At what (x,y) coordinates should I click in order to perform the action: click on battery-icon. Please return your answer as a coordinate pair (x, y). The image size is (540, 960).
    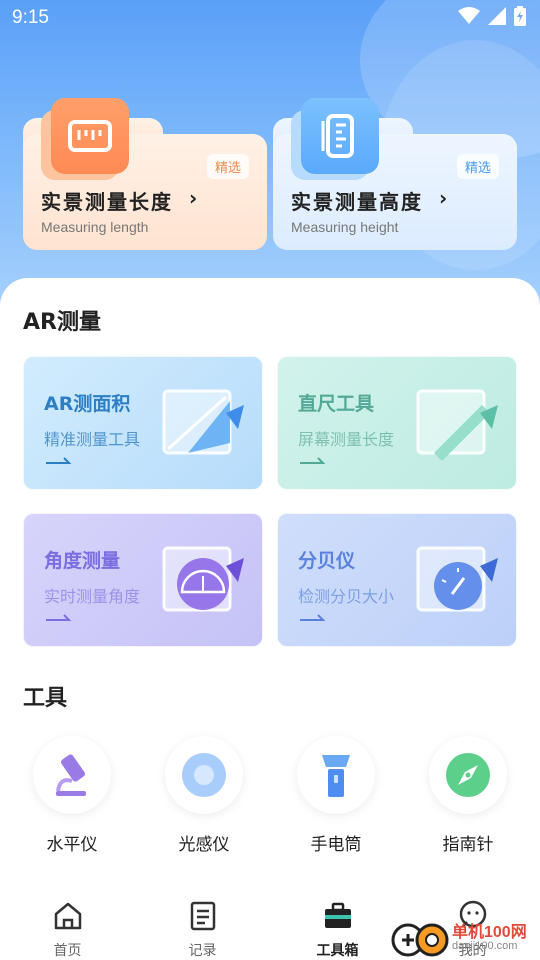
    Looking at the image, I should click on (520, 16).